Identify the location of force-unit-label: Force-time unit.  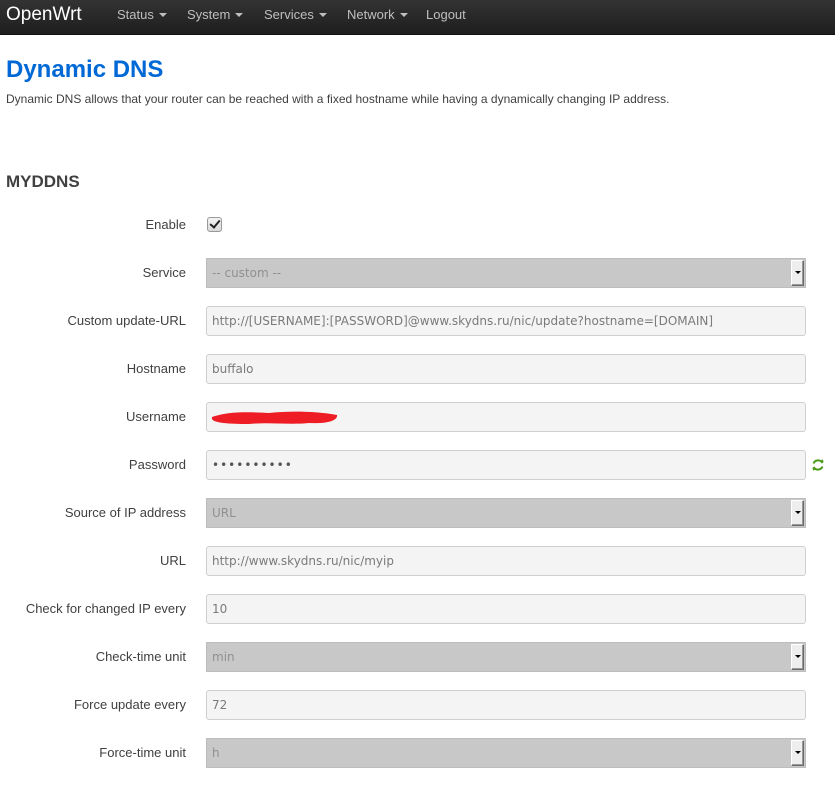
(142, 752).